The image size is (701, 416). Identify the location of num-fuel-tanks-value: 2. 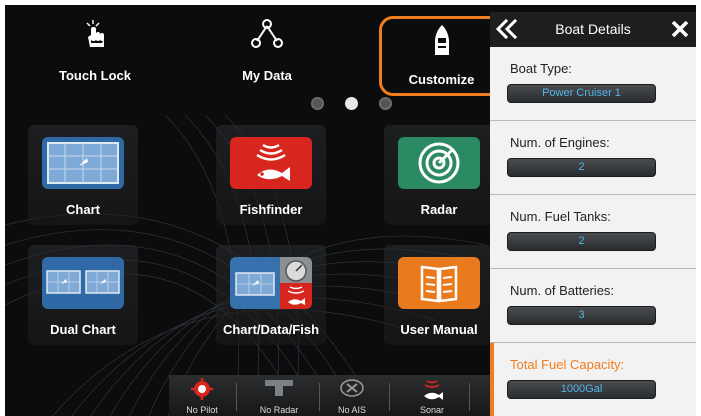
(581, 241).